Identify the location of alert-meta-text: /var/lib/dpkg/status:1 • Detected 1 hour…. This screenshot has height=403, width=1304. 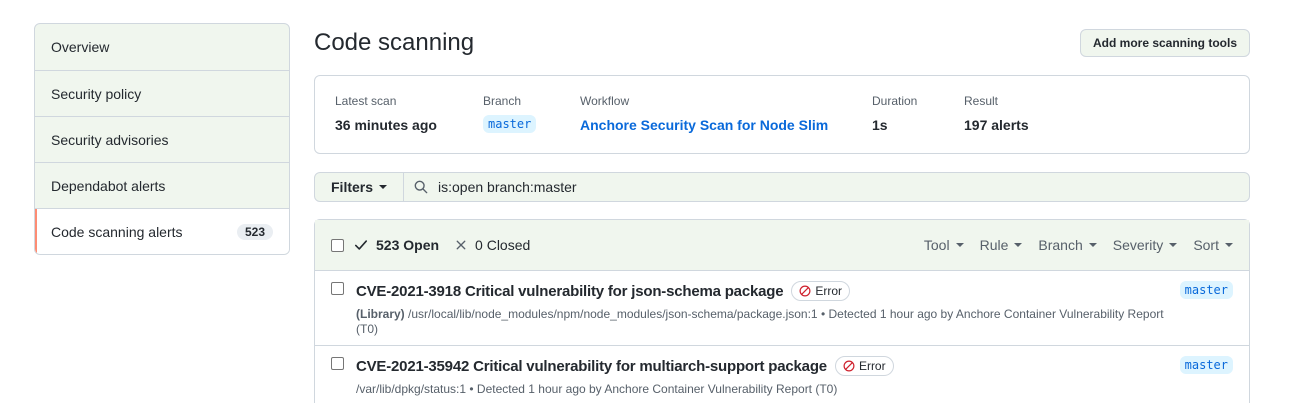
(597, 389).